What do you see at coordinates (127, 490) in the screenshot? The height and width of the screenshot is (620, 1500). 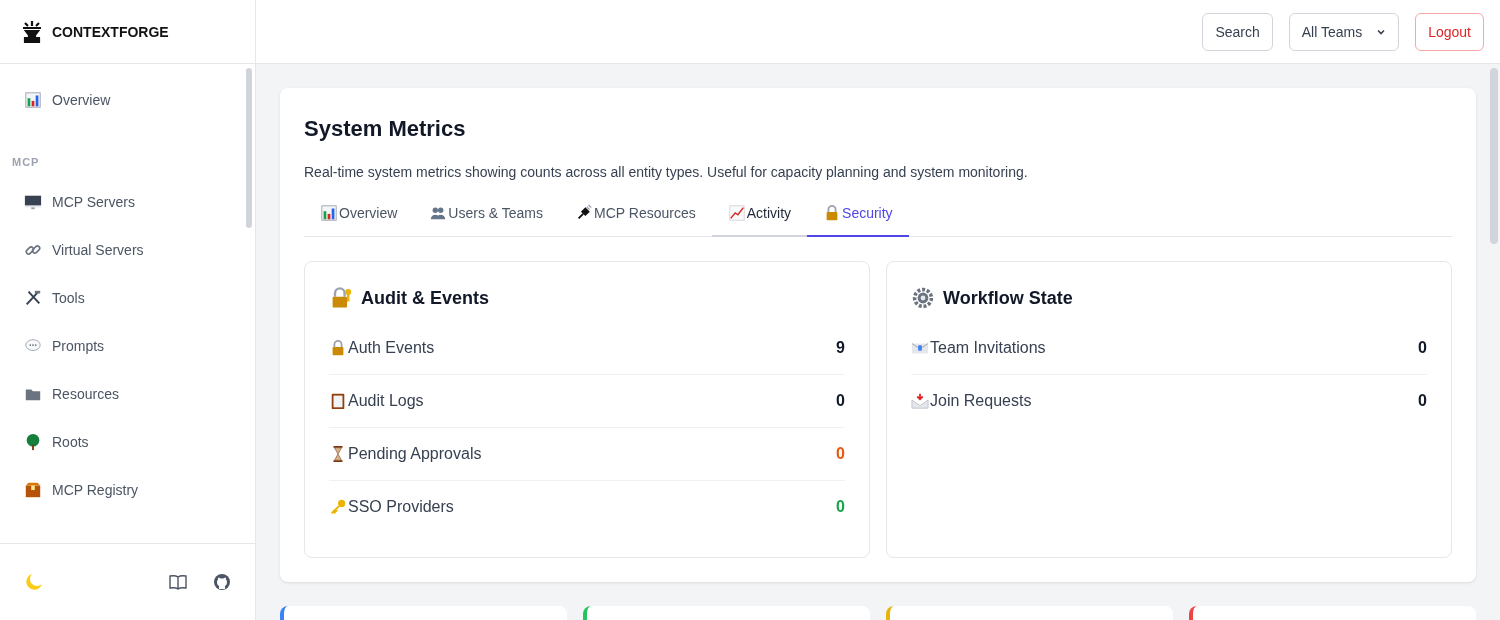 I see `sidebar-item: MCP Registry` at bounding box center [127, 490].